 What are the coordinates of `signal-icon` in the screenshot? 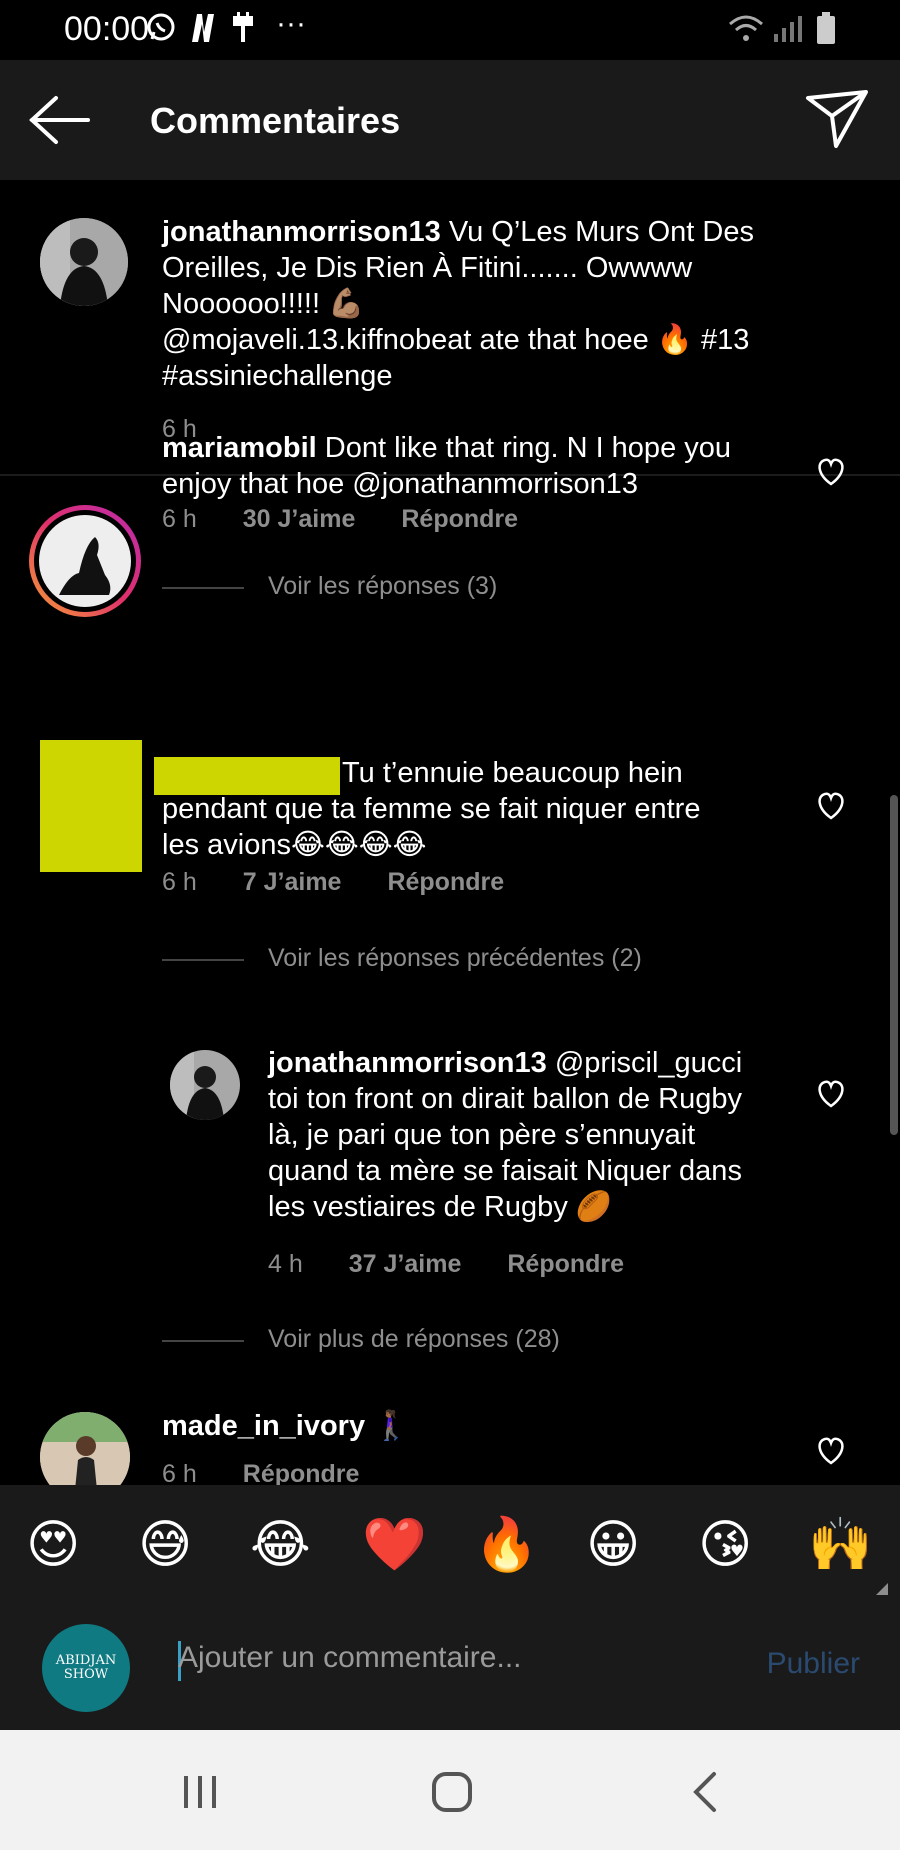 It's located at (788, 29).